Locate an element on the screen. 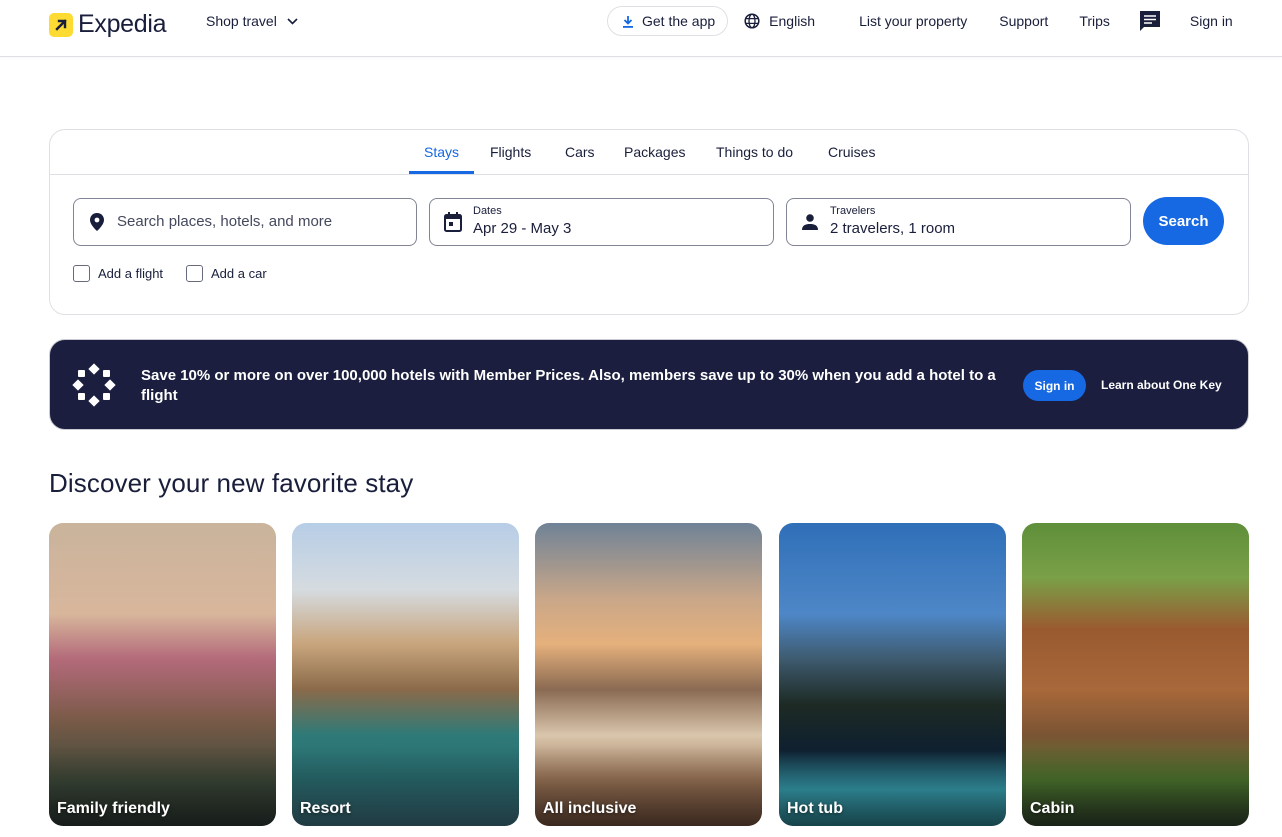 This screenshot has width=1282, height=837. learn-about-one-key-link: Learn about One Key is located at coordinates (1161, 385).